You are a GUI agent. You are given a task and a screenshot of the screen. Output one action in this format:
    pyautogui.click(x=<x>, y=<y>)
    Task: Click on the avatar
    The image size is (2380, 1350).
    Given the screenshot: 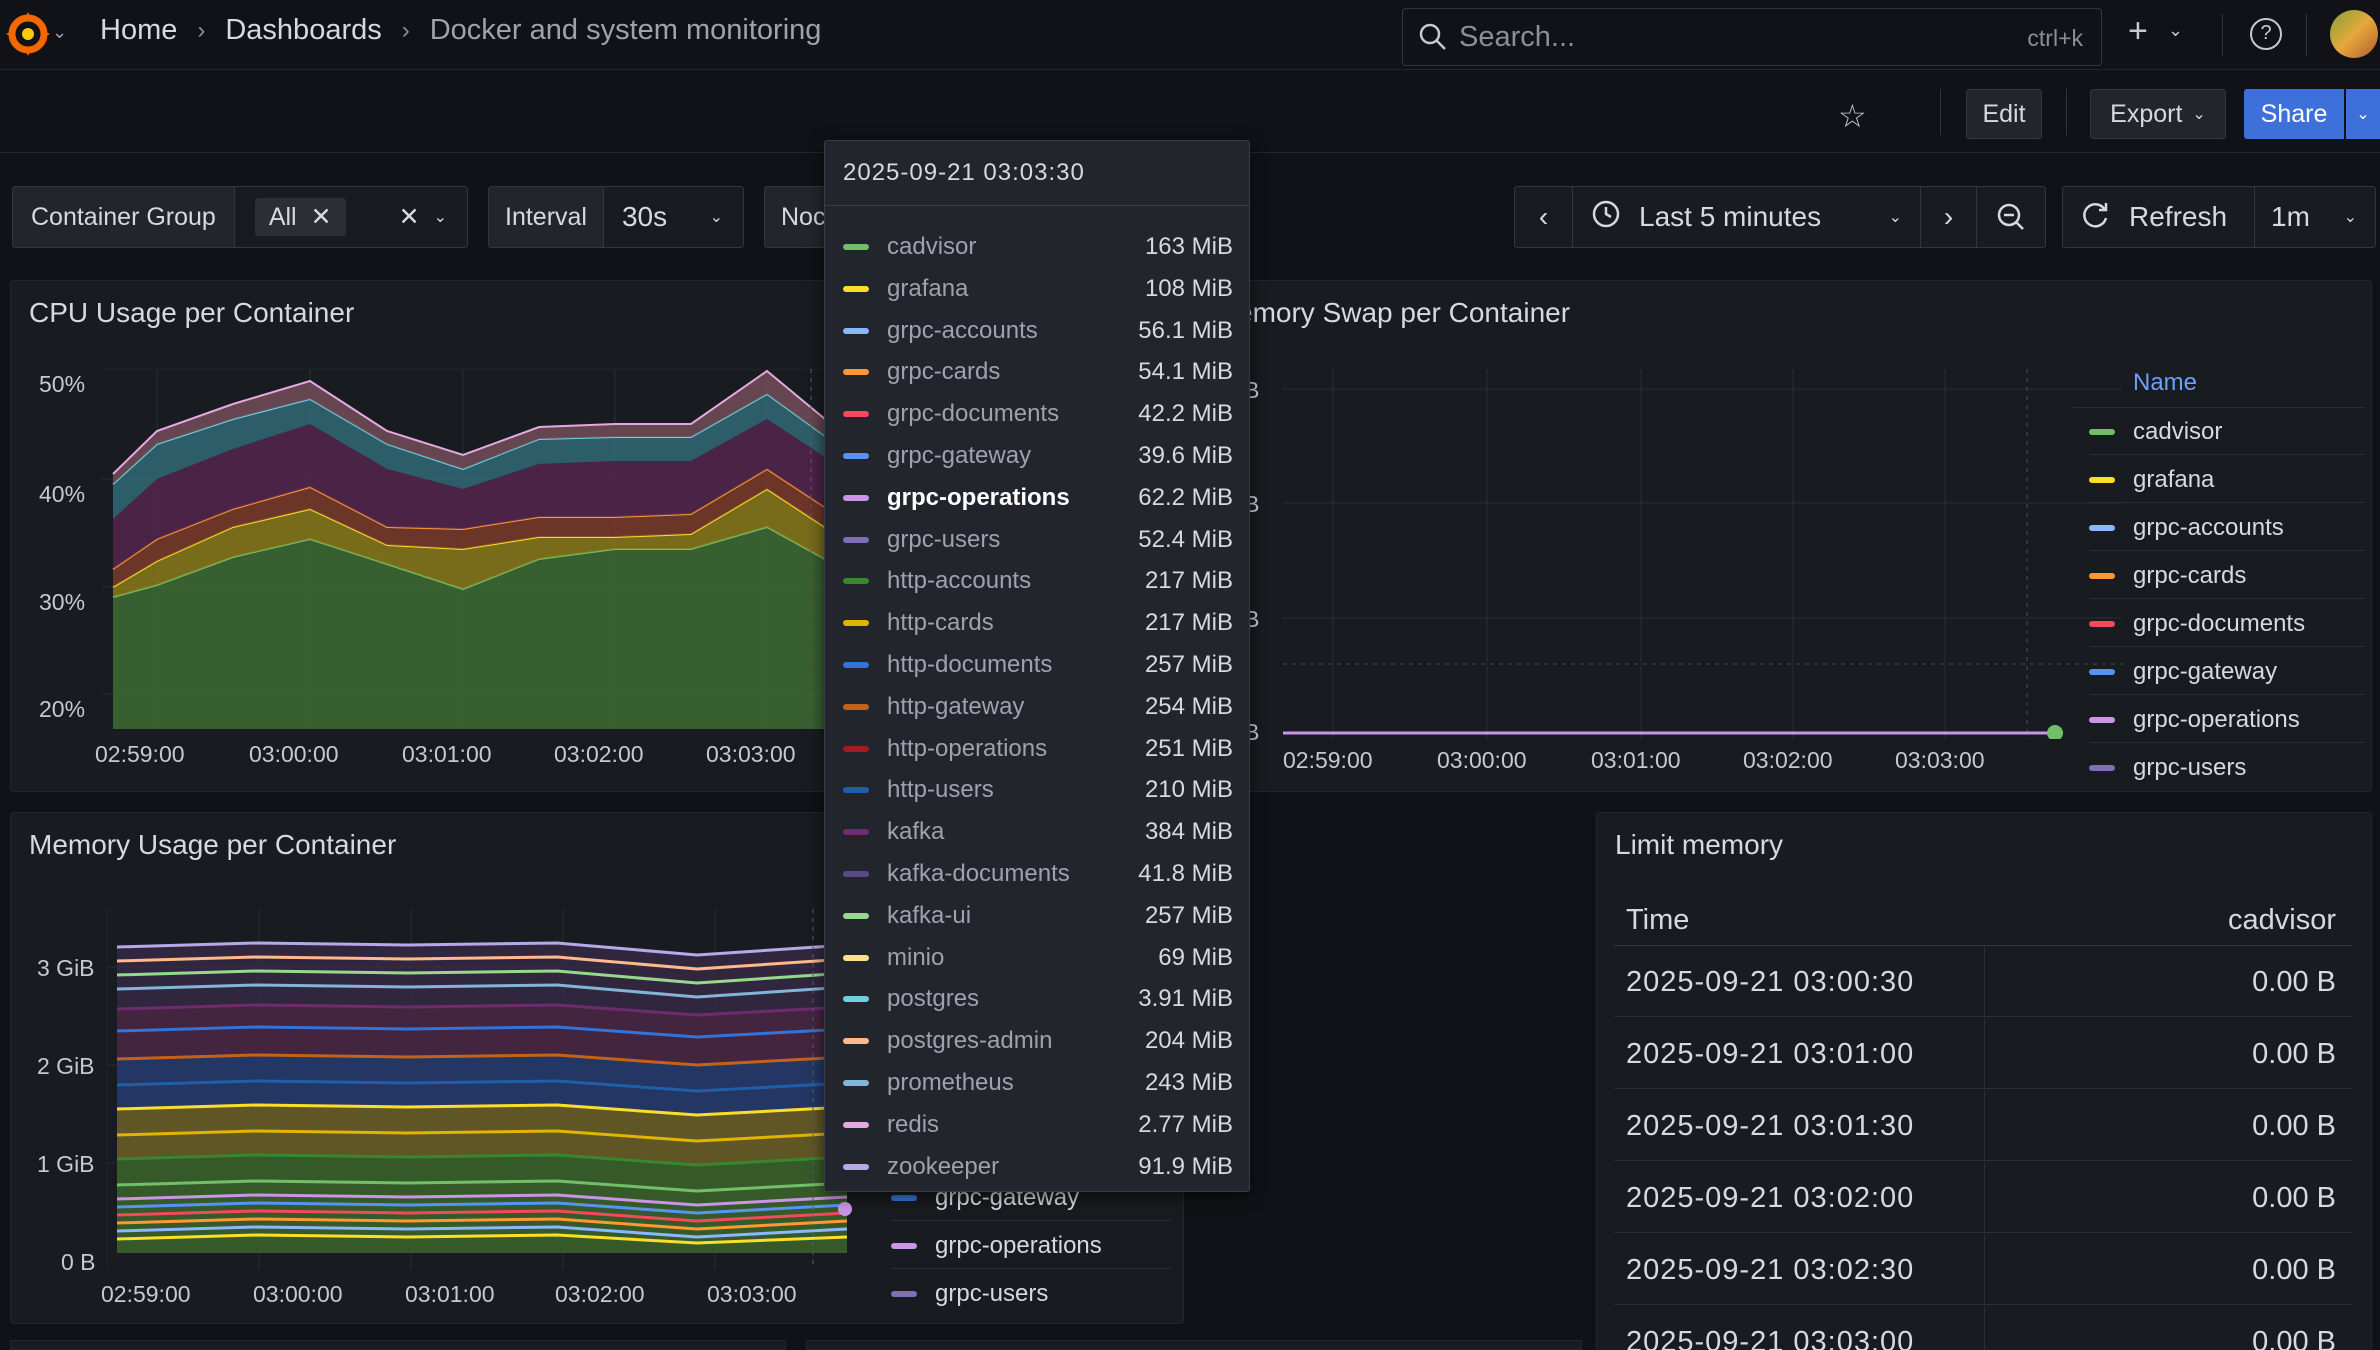 What is the action you would take?
    pyautogui.click(x=2354, y=34)
    